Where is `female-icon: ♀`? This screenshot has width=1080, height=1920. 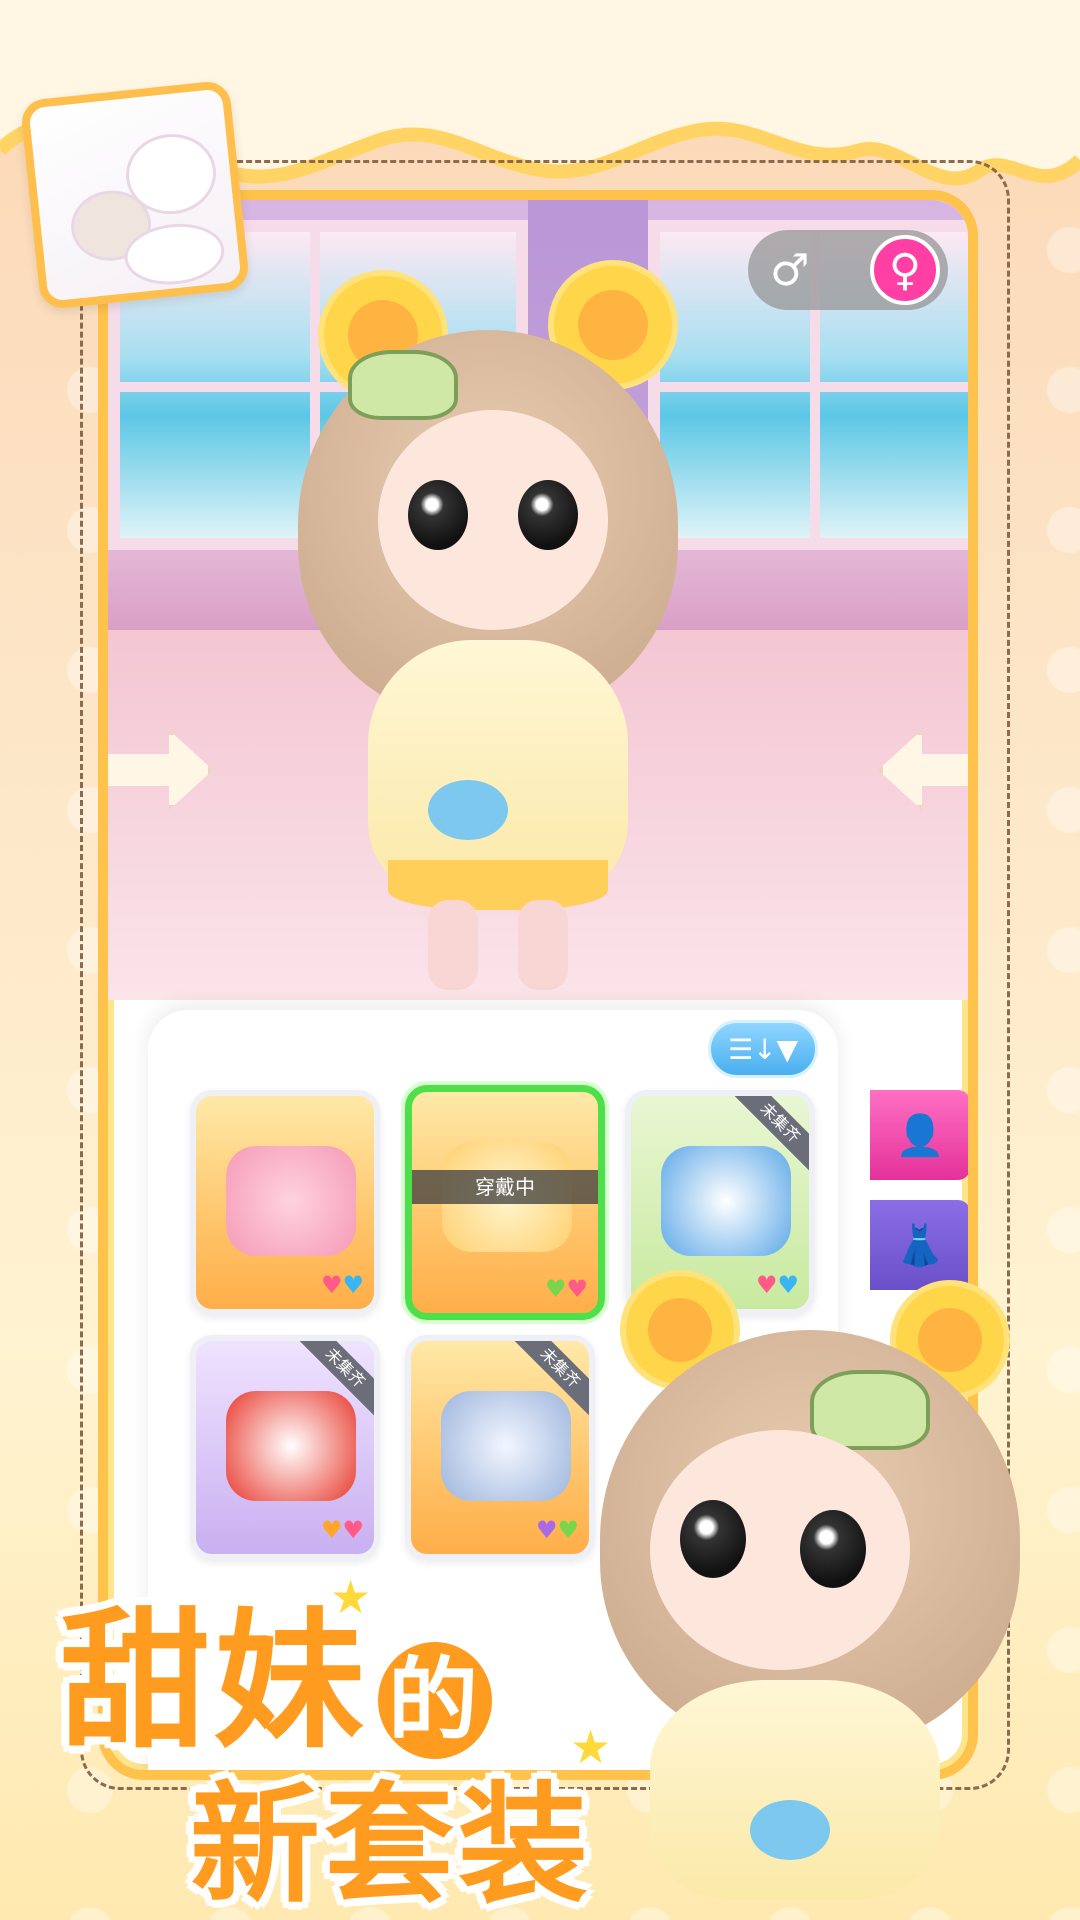 female-icon: ♀ is located at coordinates (905, 270).